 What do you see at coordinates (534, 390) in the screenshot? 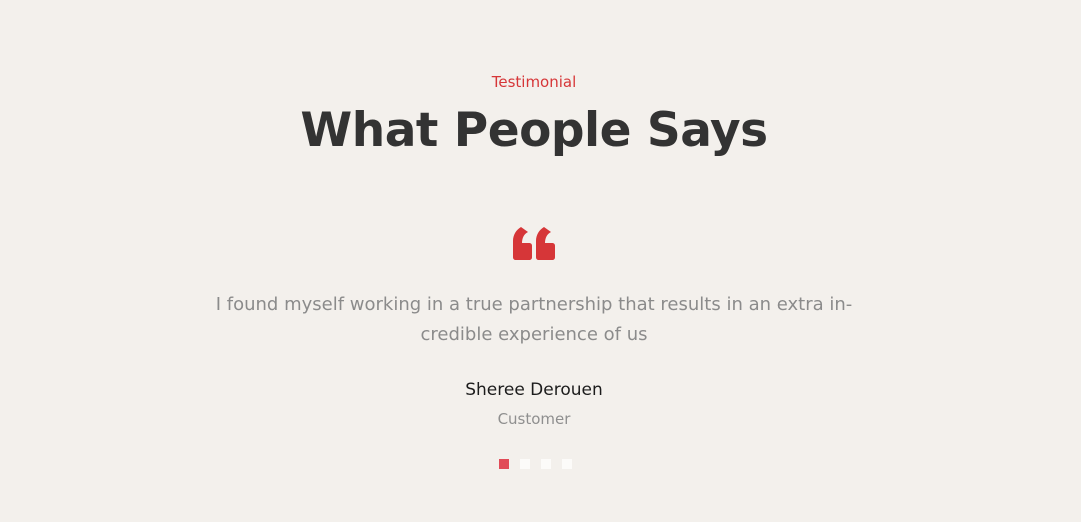
I see `testimonial-author: Sheree Derouen` at bounding box center [534, 390].